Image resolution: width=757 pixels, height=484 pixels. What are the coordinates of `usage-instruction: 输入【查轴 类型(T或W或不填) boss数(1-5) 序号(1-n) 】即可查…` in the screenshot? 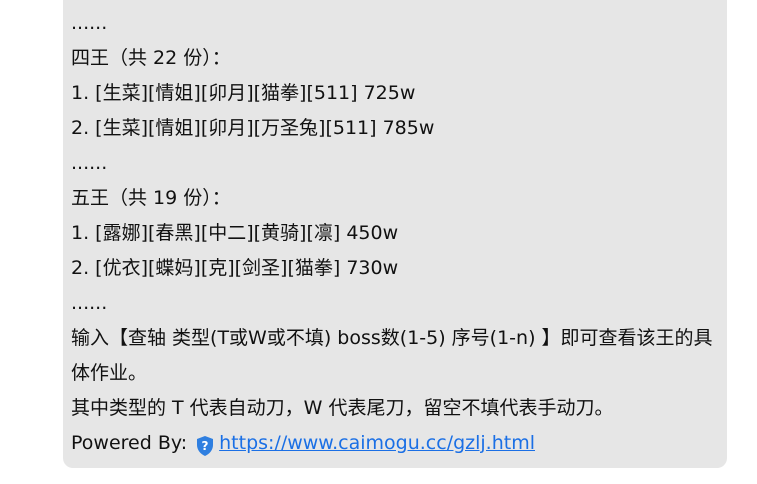 It's located at (392, 355).